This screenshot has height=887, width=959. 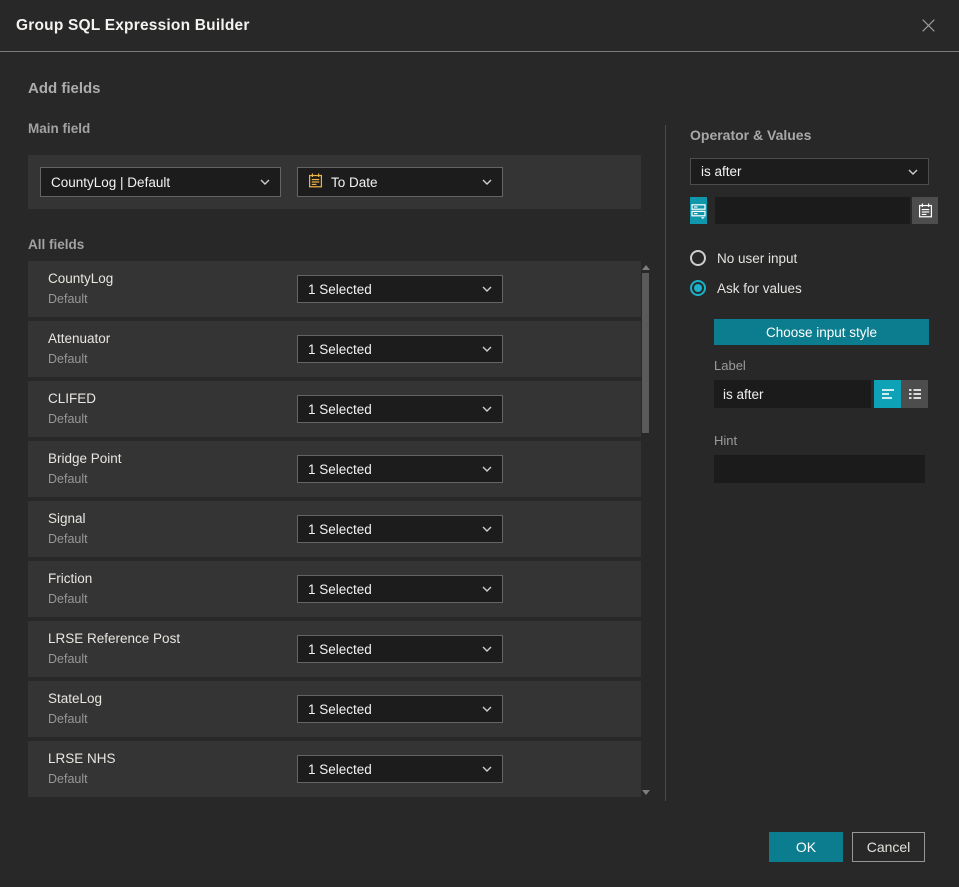 I want to click on field-name: Signal, so click(x=67, y=518).